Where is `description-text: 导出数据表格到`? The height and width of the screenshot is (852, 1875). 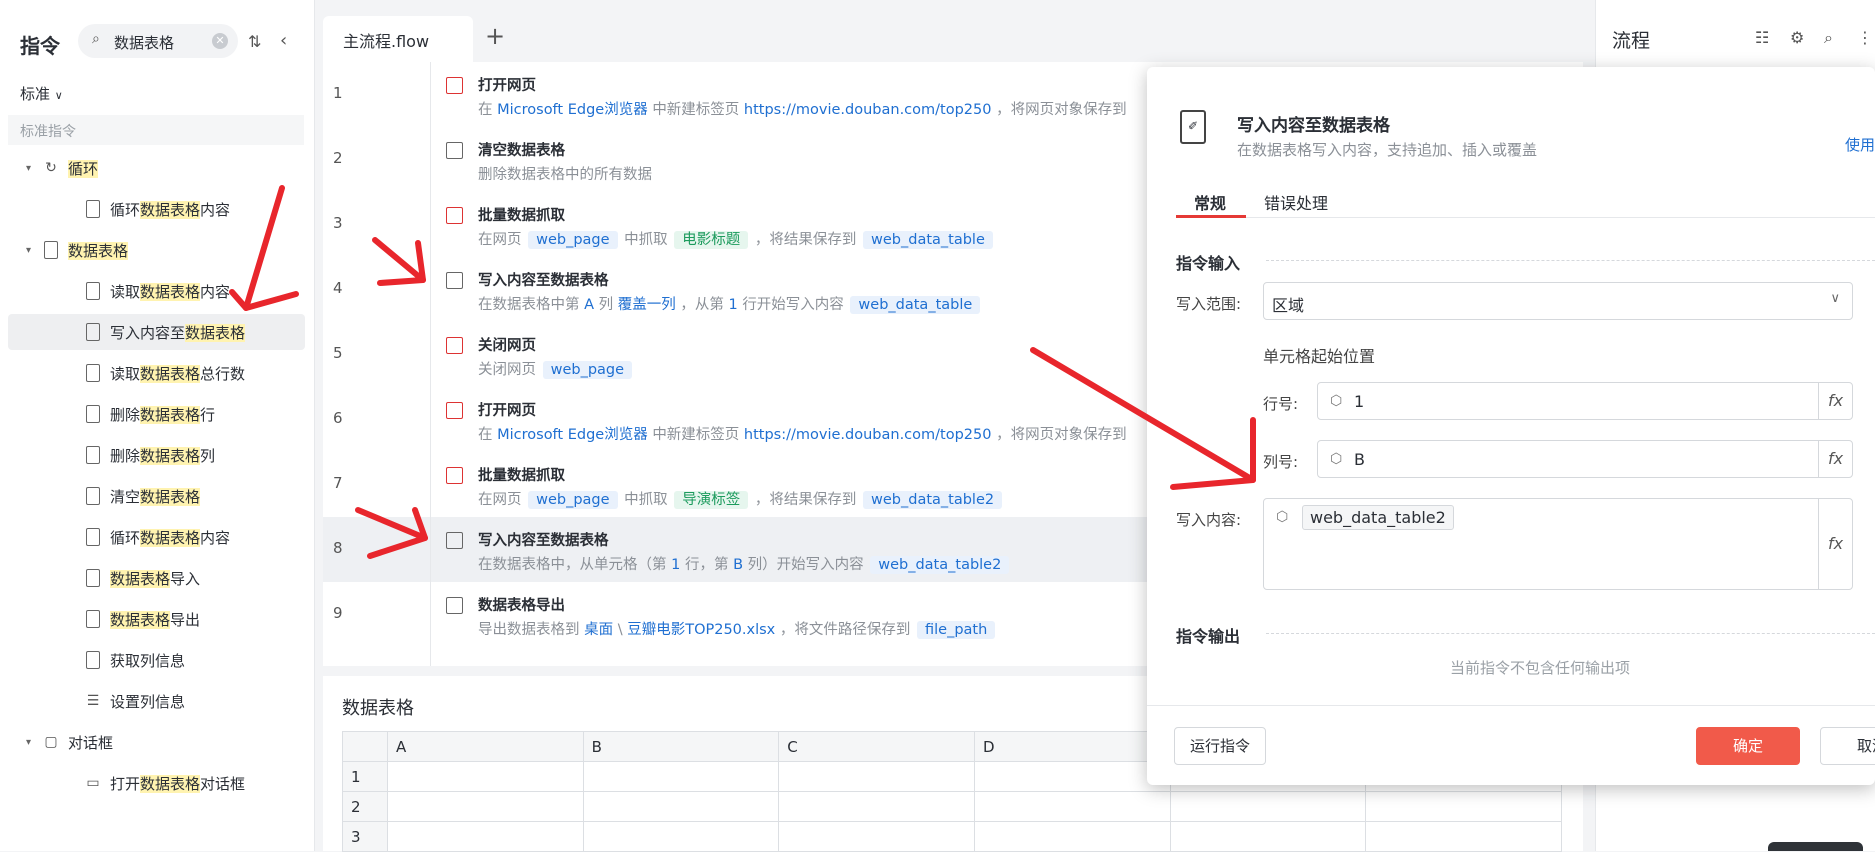
description-text: 导出数据表格到 is located at coordinates (529, 630).